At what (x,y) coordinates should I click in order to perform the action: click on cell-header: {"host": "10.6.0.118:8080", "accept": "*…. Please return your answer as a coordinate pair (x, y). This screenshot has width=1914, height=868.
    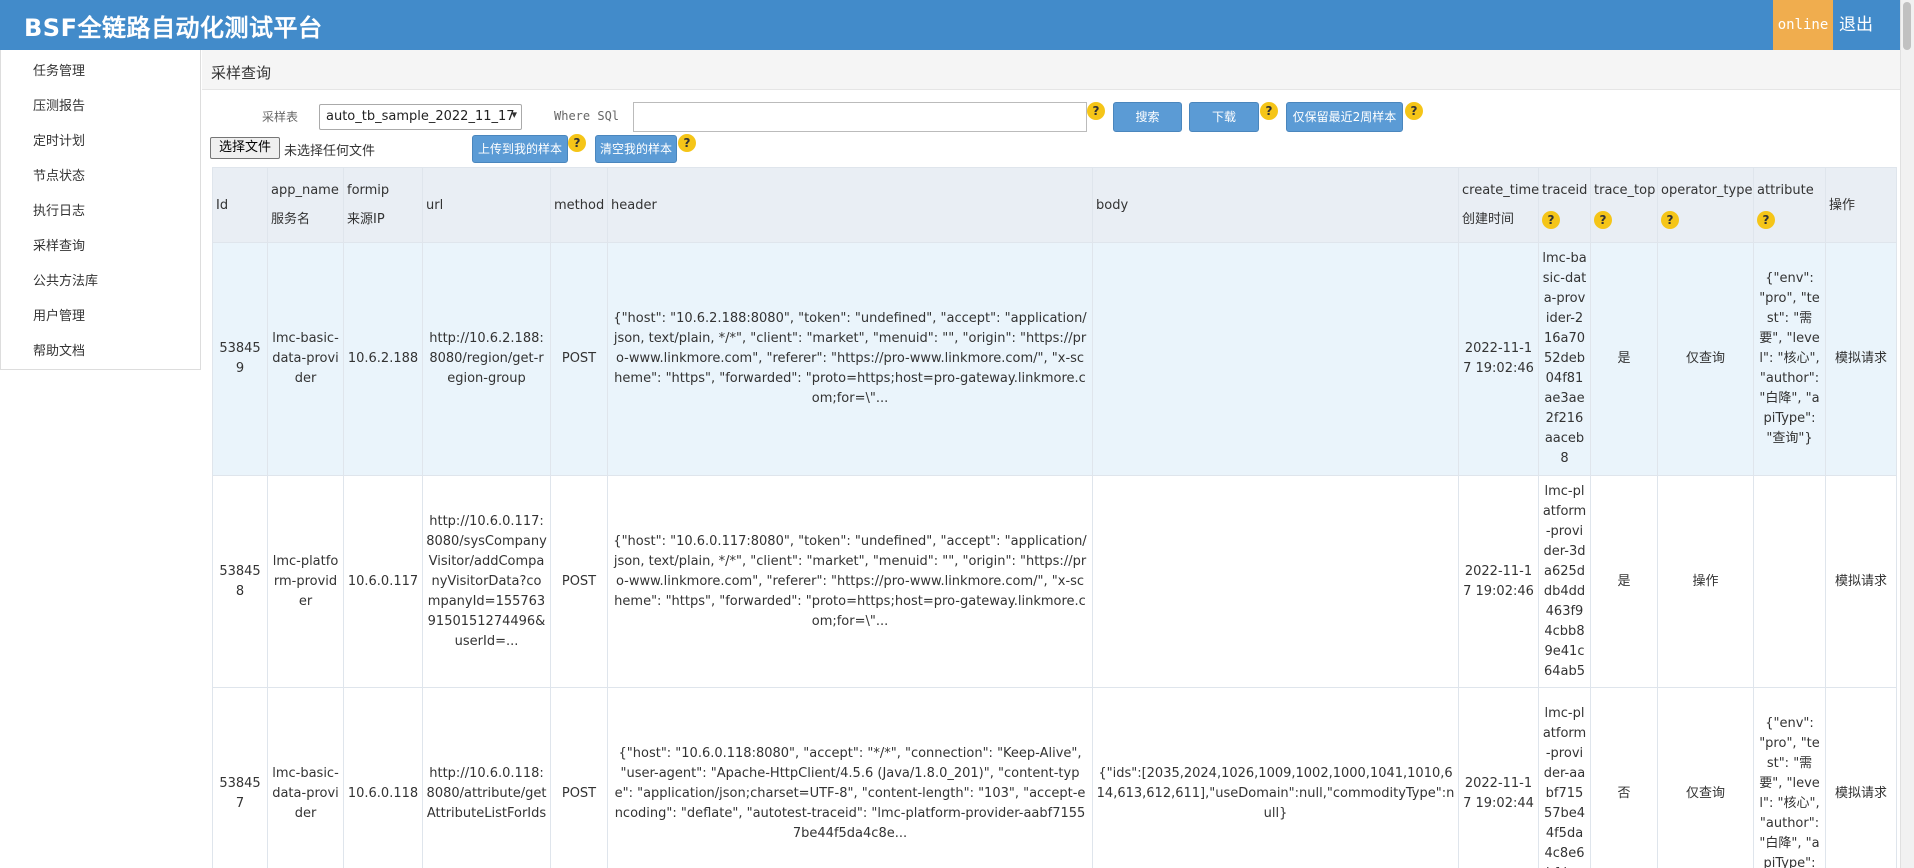
    Looking at the image, I should click on (850, 777).